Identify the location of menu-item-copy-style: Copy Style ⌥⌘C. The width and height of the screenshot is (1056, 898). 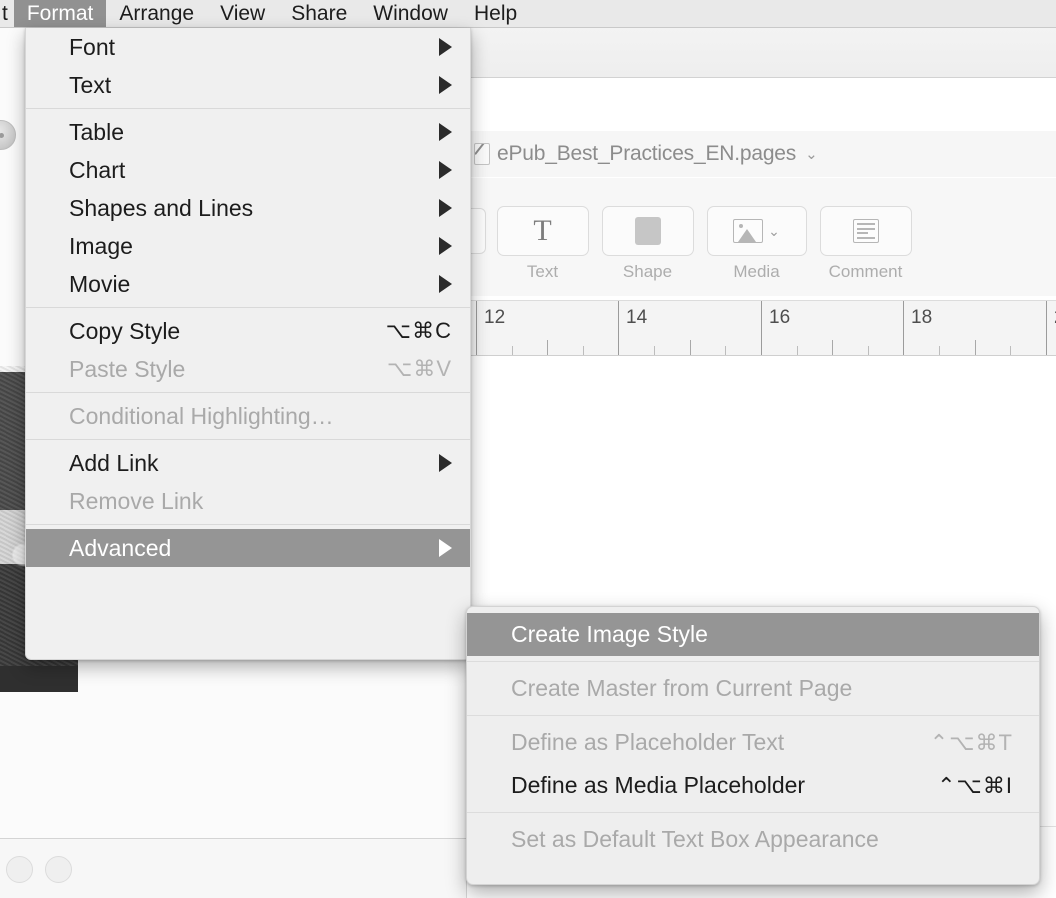
(248, 331).